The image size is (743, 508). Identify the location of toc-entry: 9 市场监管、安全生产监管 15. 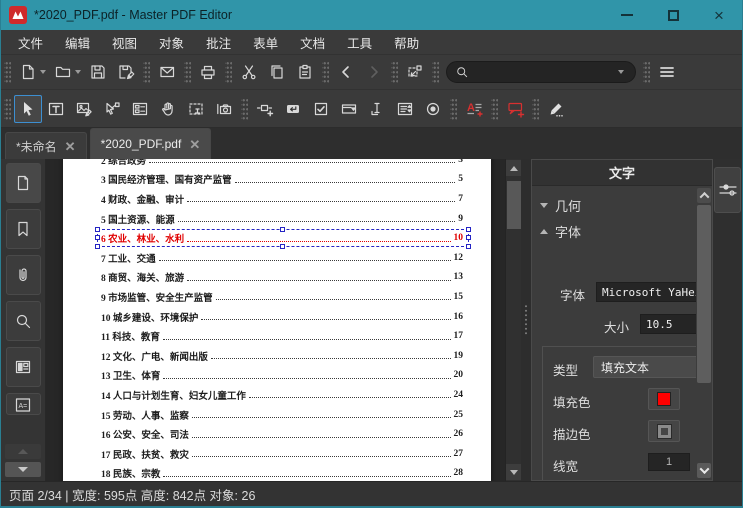
(282, 297).